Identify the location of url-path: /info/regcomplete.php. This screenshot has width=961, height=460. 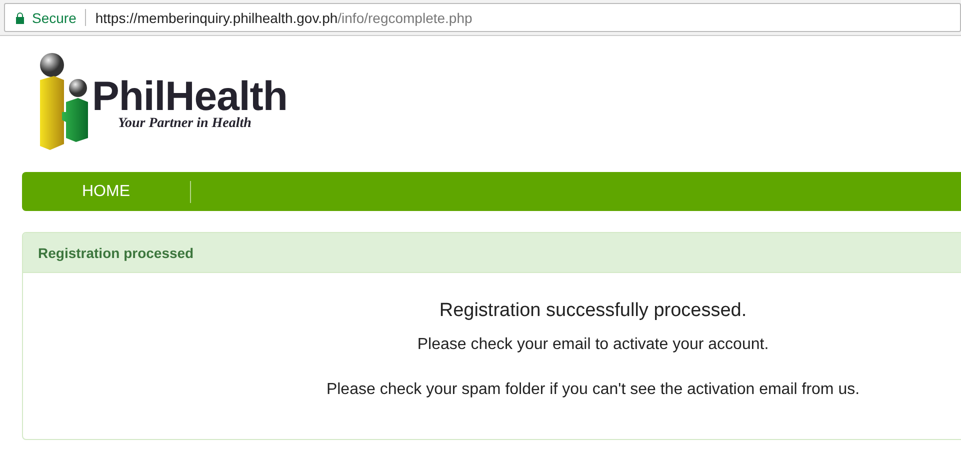
(405, 18).